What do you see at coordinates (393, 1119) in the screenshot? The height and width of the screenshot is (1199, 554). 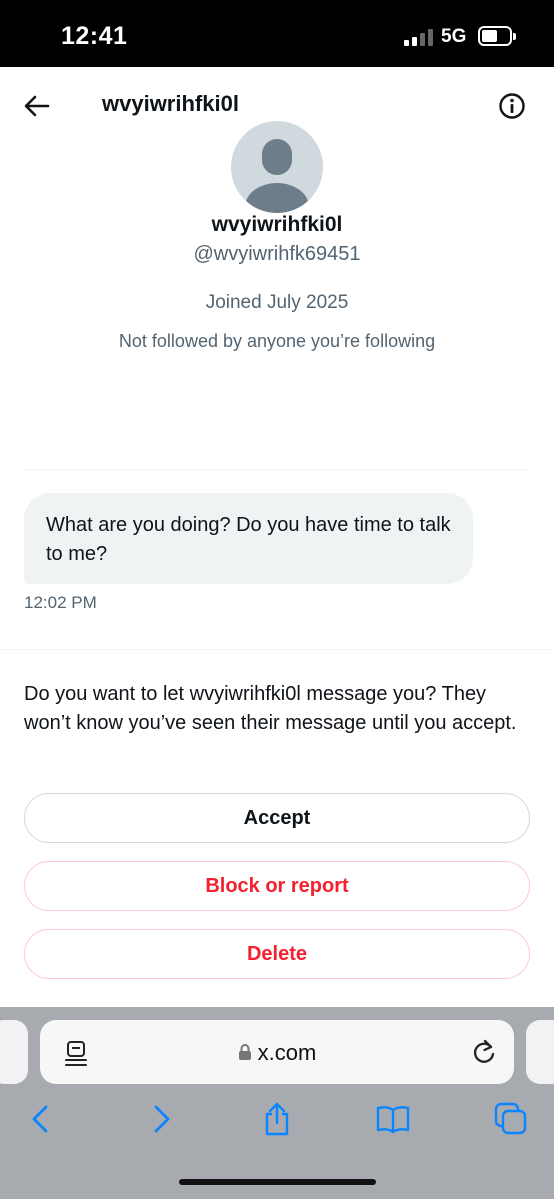 I see `bookmarks-icon` at bounding box center [393, 1119].